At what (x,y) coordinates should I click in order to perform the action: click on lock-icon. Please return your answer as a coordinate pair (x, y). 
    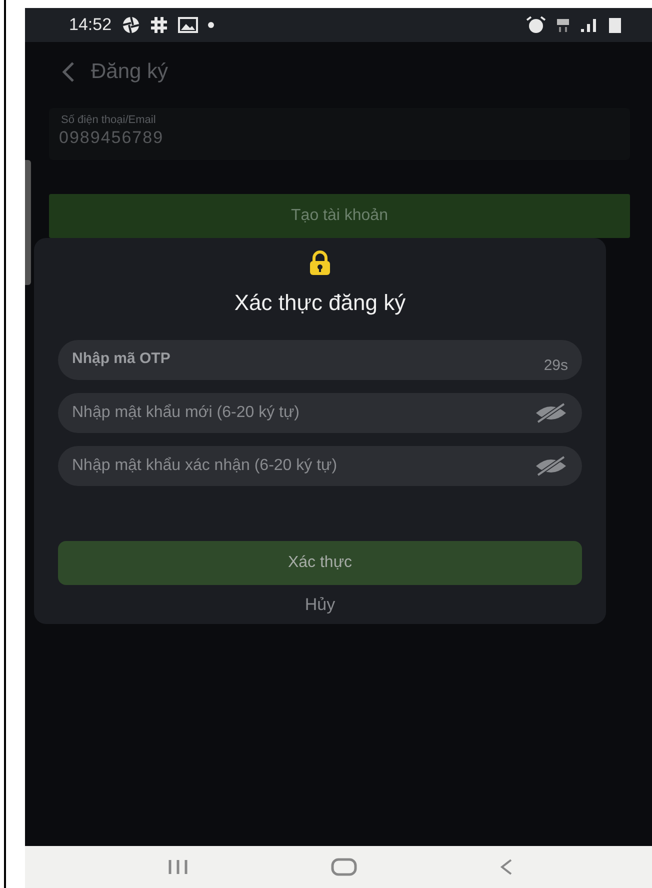
    Looking at the image, I should click on (320, 263).